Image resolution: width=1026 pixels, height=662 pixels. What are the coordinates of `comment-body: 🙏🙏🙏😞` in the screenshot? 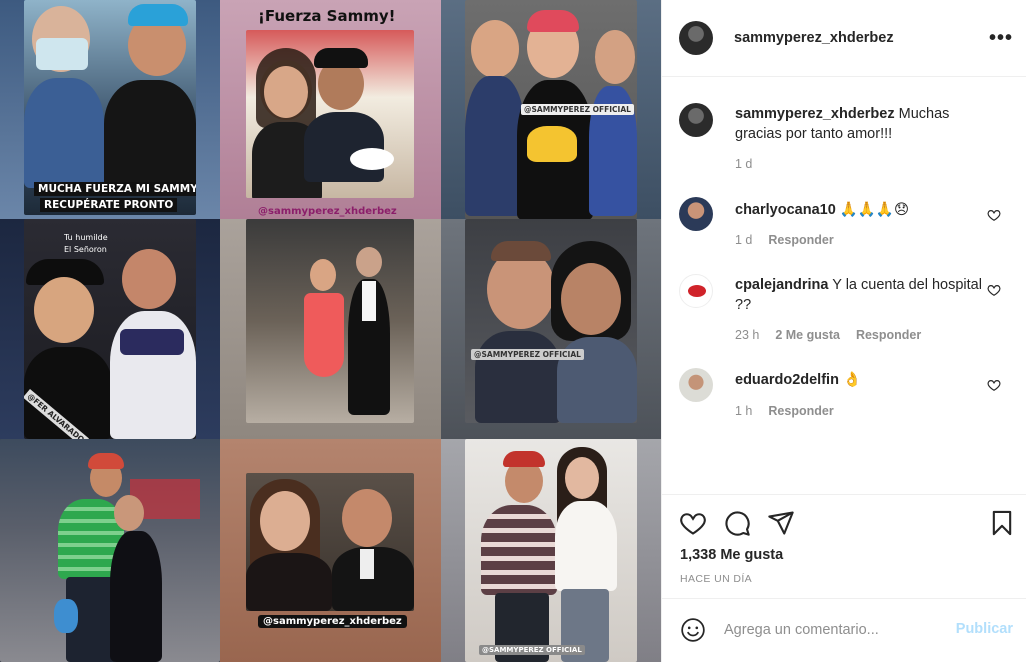 It's located at (874, 210).